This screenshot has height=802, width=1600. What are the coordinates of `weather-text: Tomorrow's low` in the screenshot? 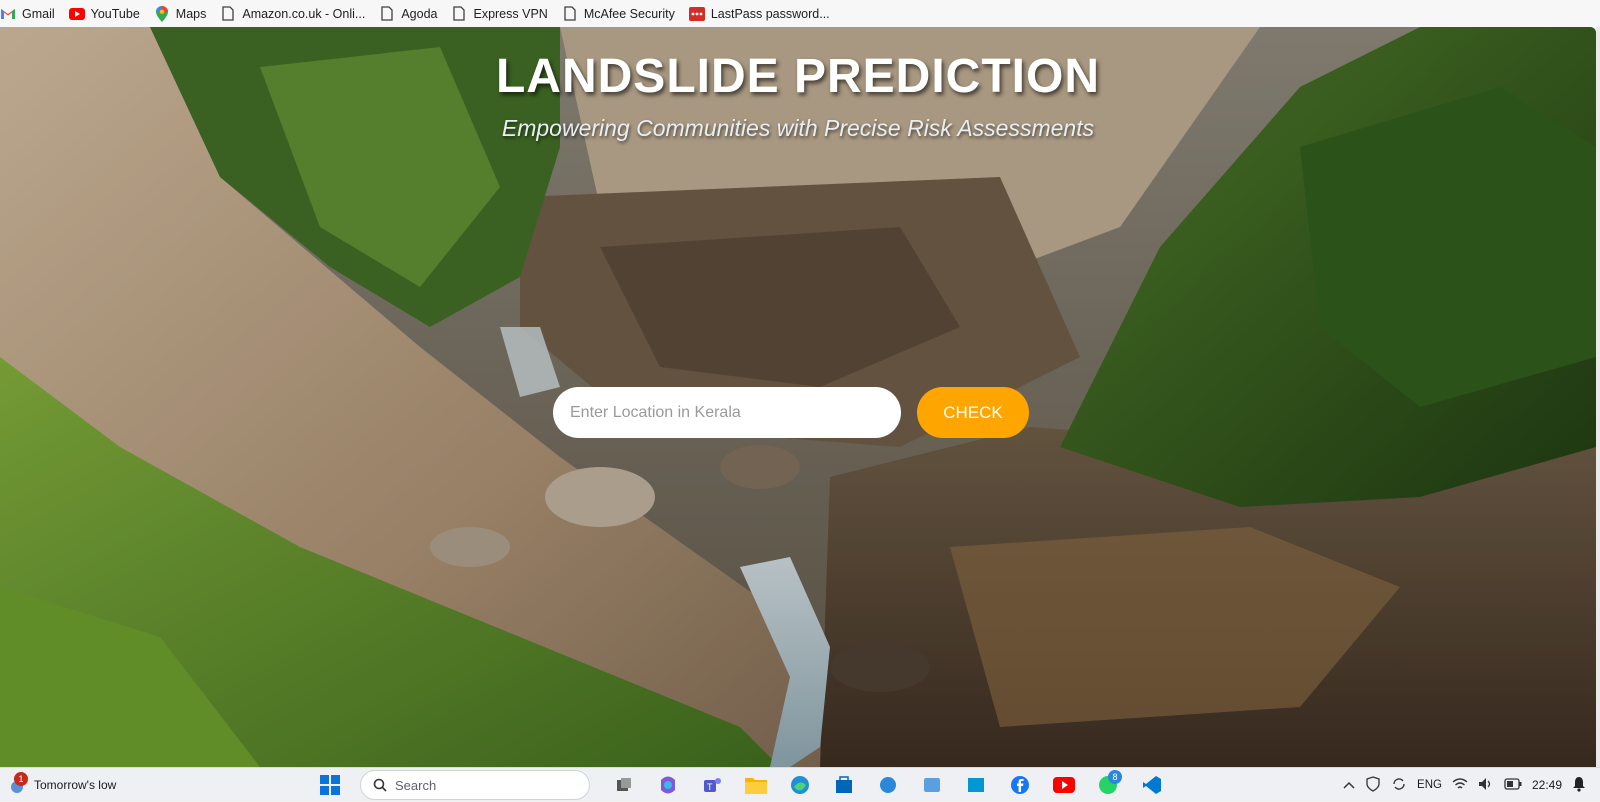 It's located at (75, 785).